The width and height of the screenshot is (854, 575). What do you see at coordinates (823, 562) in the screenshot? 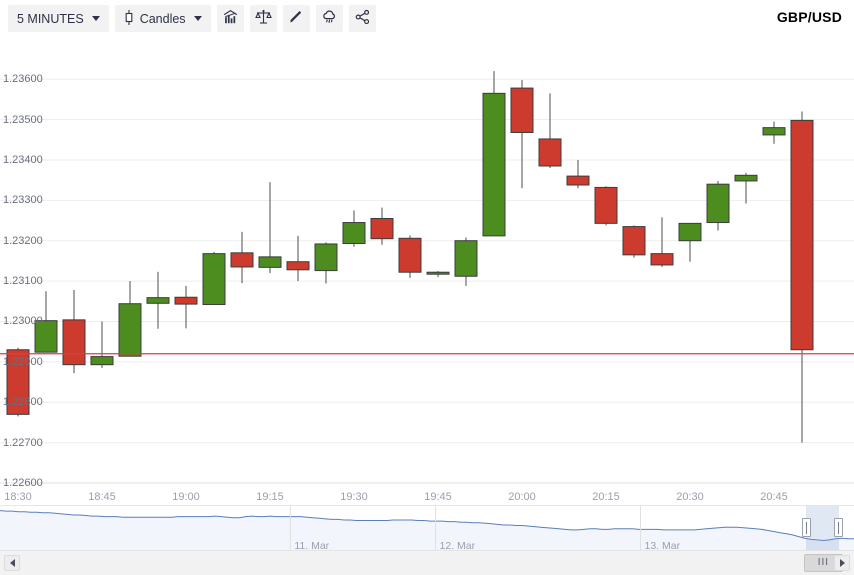
I see `scrollbar-grip-label: III` at bounding box center [823, 562].